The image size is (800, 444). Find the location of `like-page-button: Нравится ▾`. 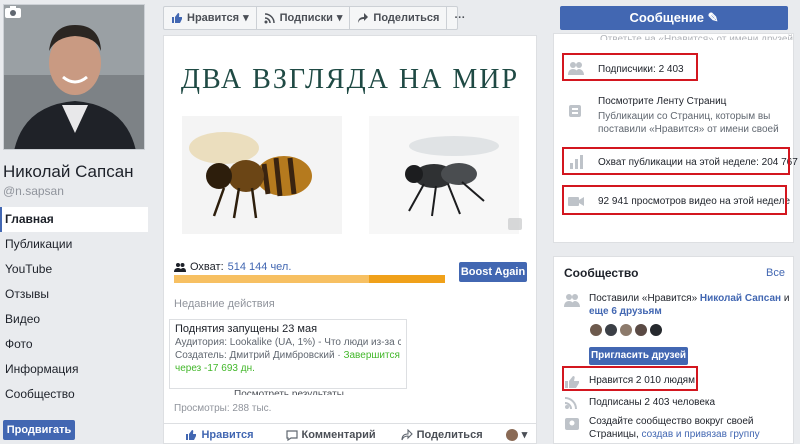

like-page-button: Нравится ▾ is located at coordinates (210, 18).